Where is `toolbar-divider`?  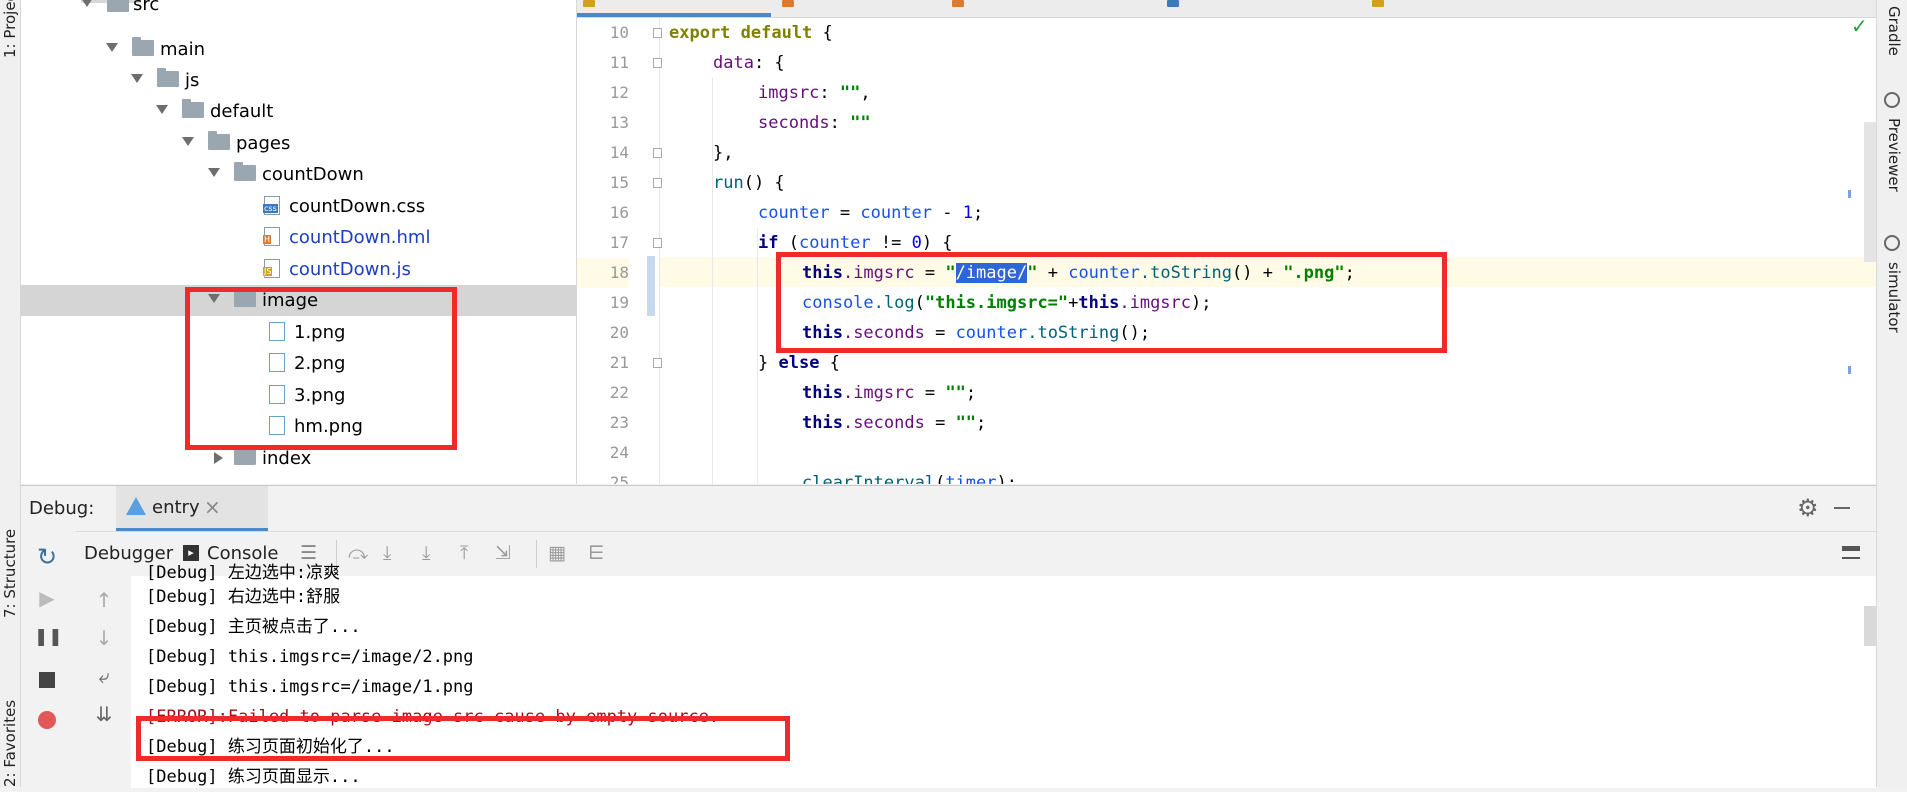
toolbar-divider is located at coordinates (536, 554).